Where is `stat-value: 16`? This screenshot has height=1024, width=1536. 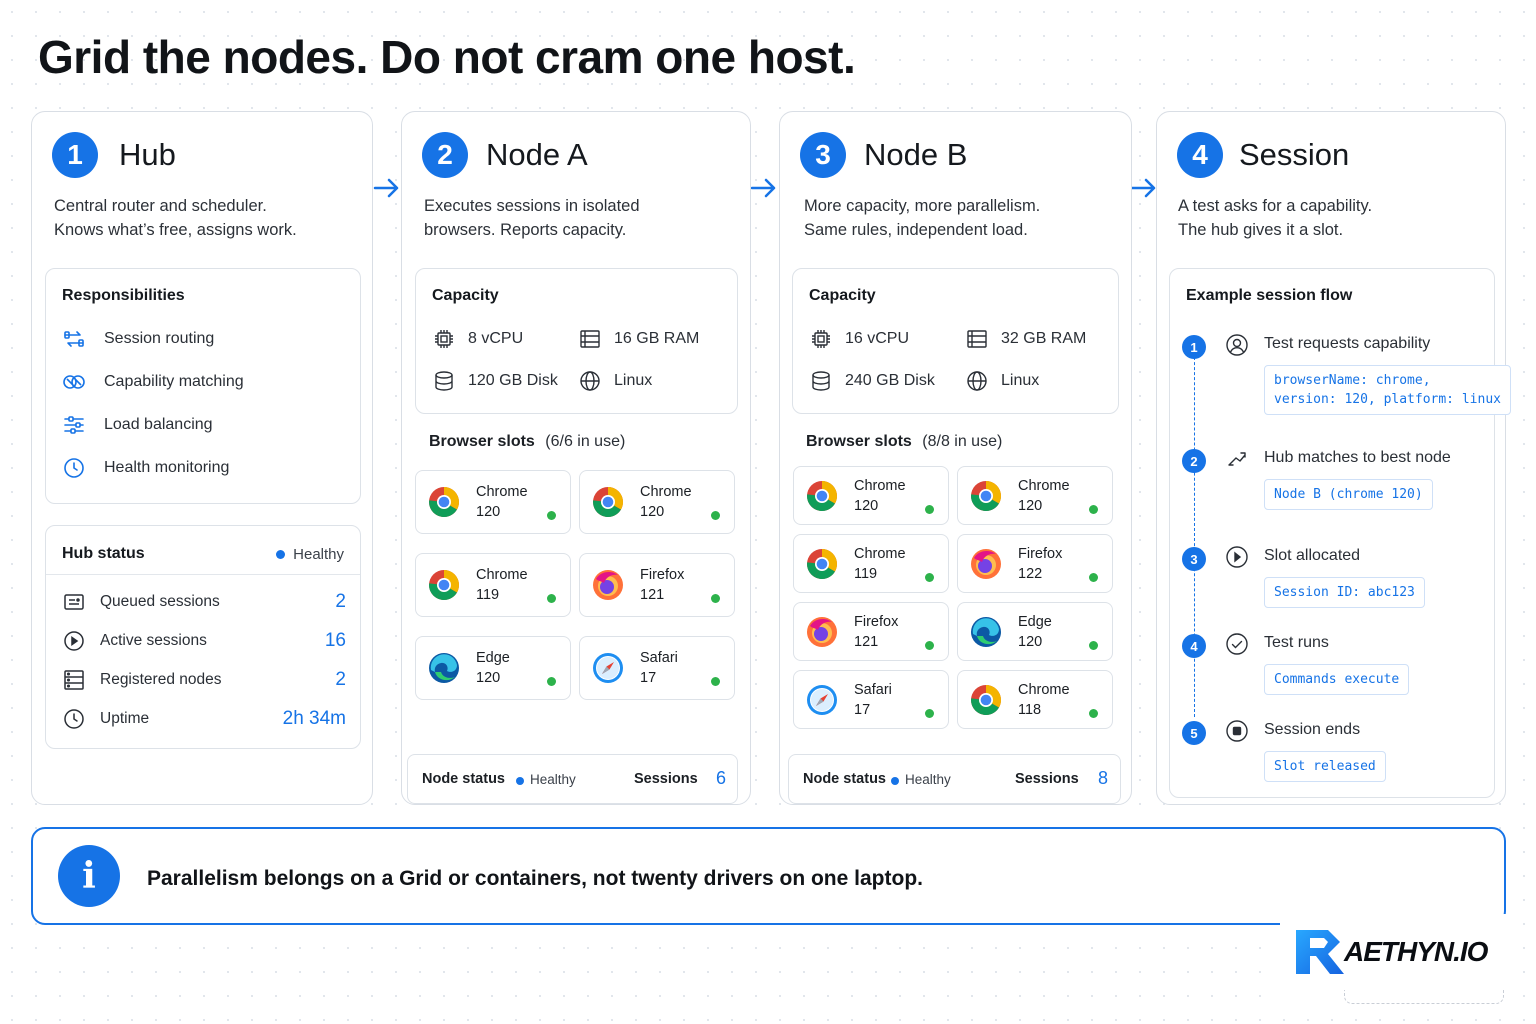 stat-value: 16 is located at coordinates (335, 640).